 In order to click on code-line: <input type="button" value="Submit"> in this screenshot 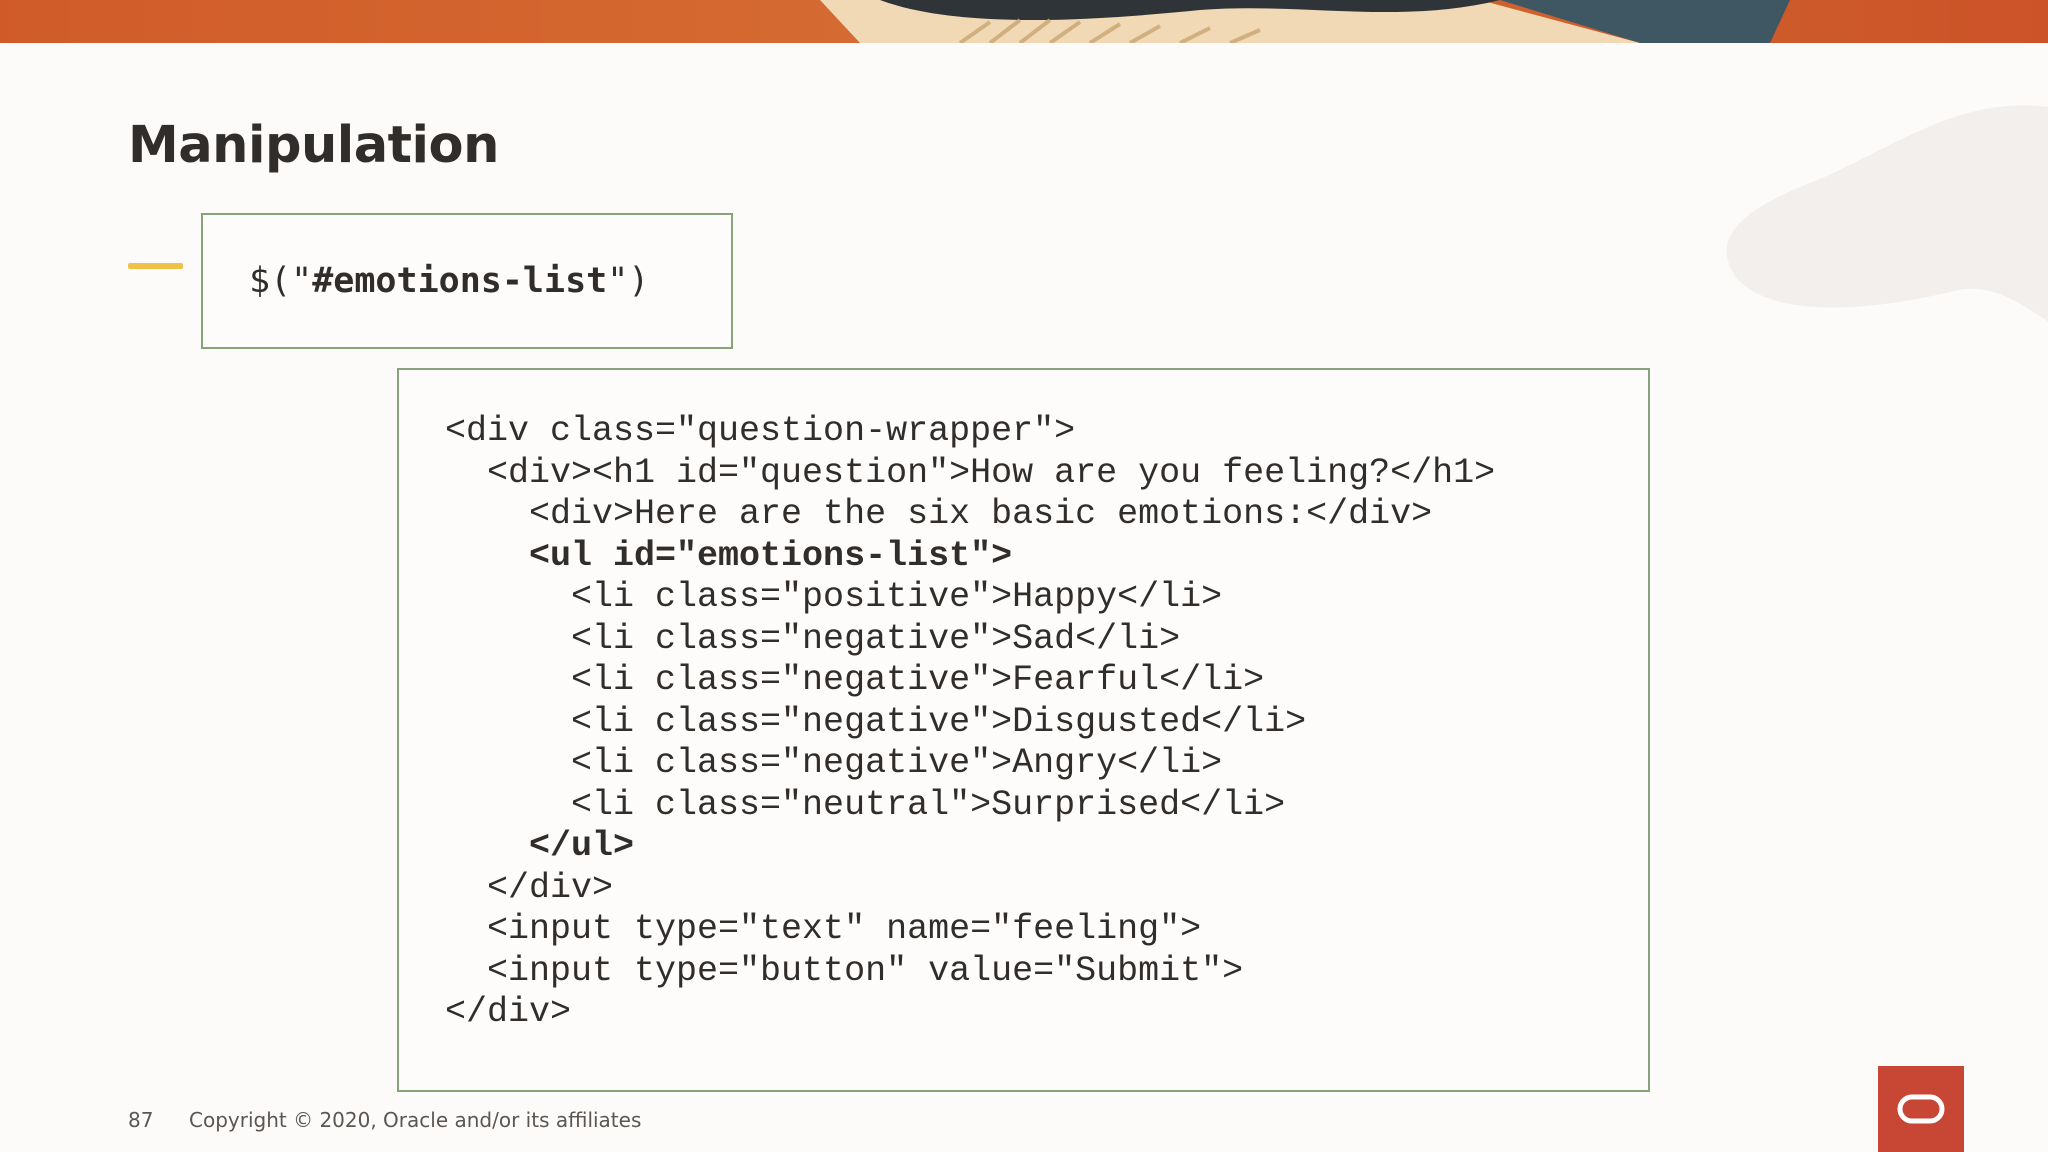, I will do `click(844, 970)`.